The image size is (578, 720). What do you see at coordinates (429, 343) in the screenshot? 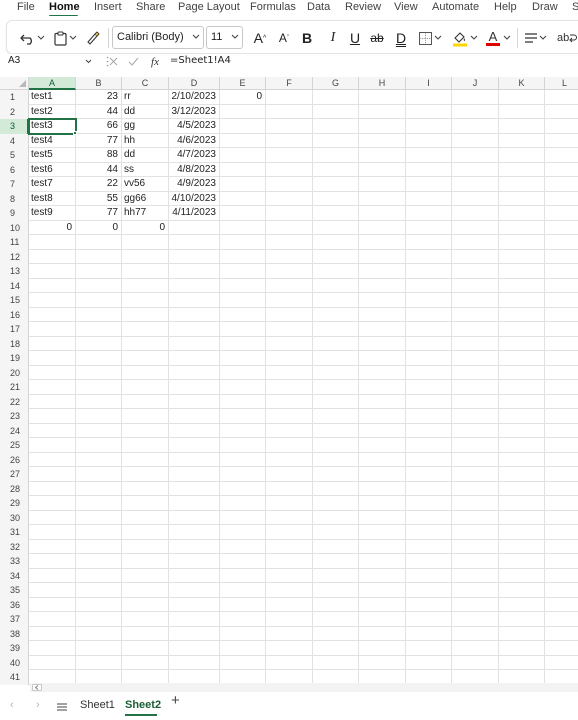
I see `cell-i18` at bounding box center [429, 343].